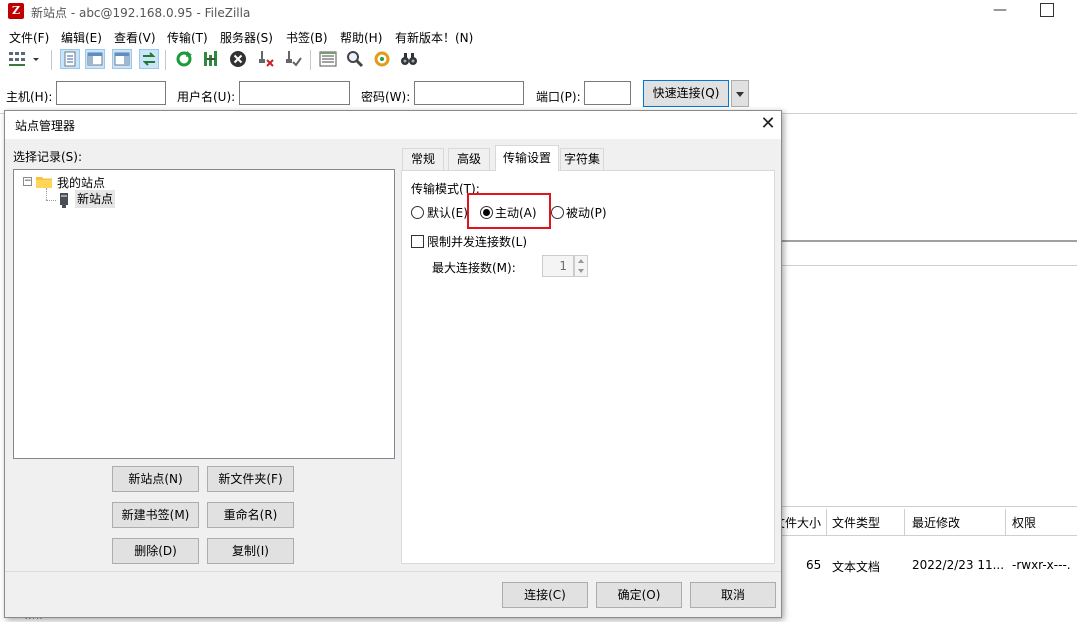 This screenshot has height=622, width=1077. What do you see at coordinates (1024, 522) in the screenshot?
I see `remote-column-permissions: 权限` at bounding box center [1024, 522].